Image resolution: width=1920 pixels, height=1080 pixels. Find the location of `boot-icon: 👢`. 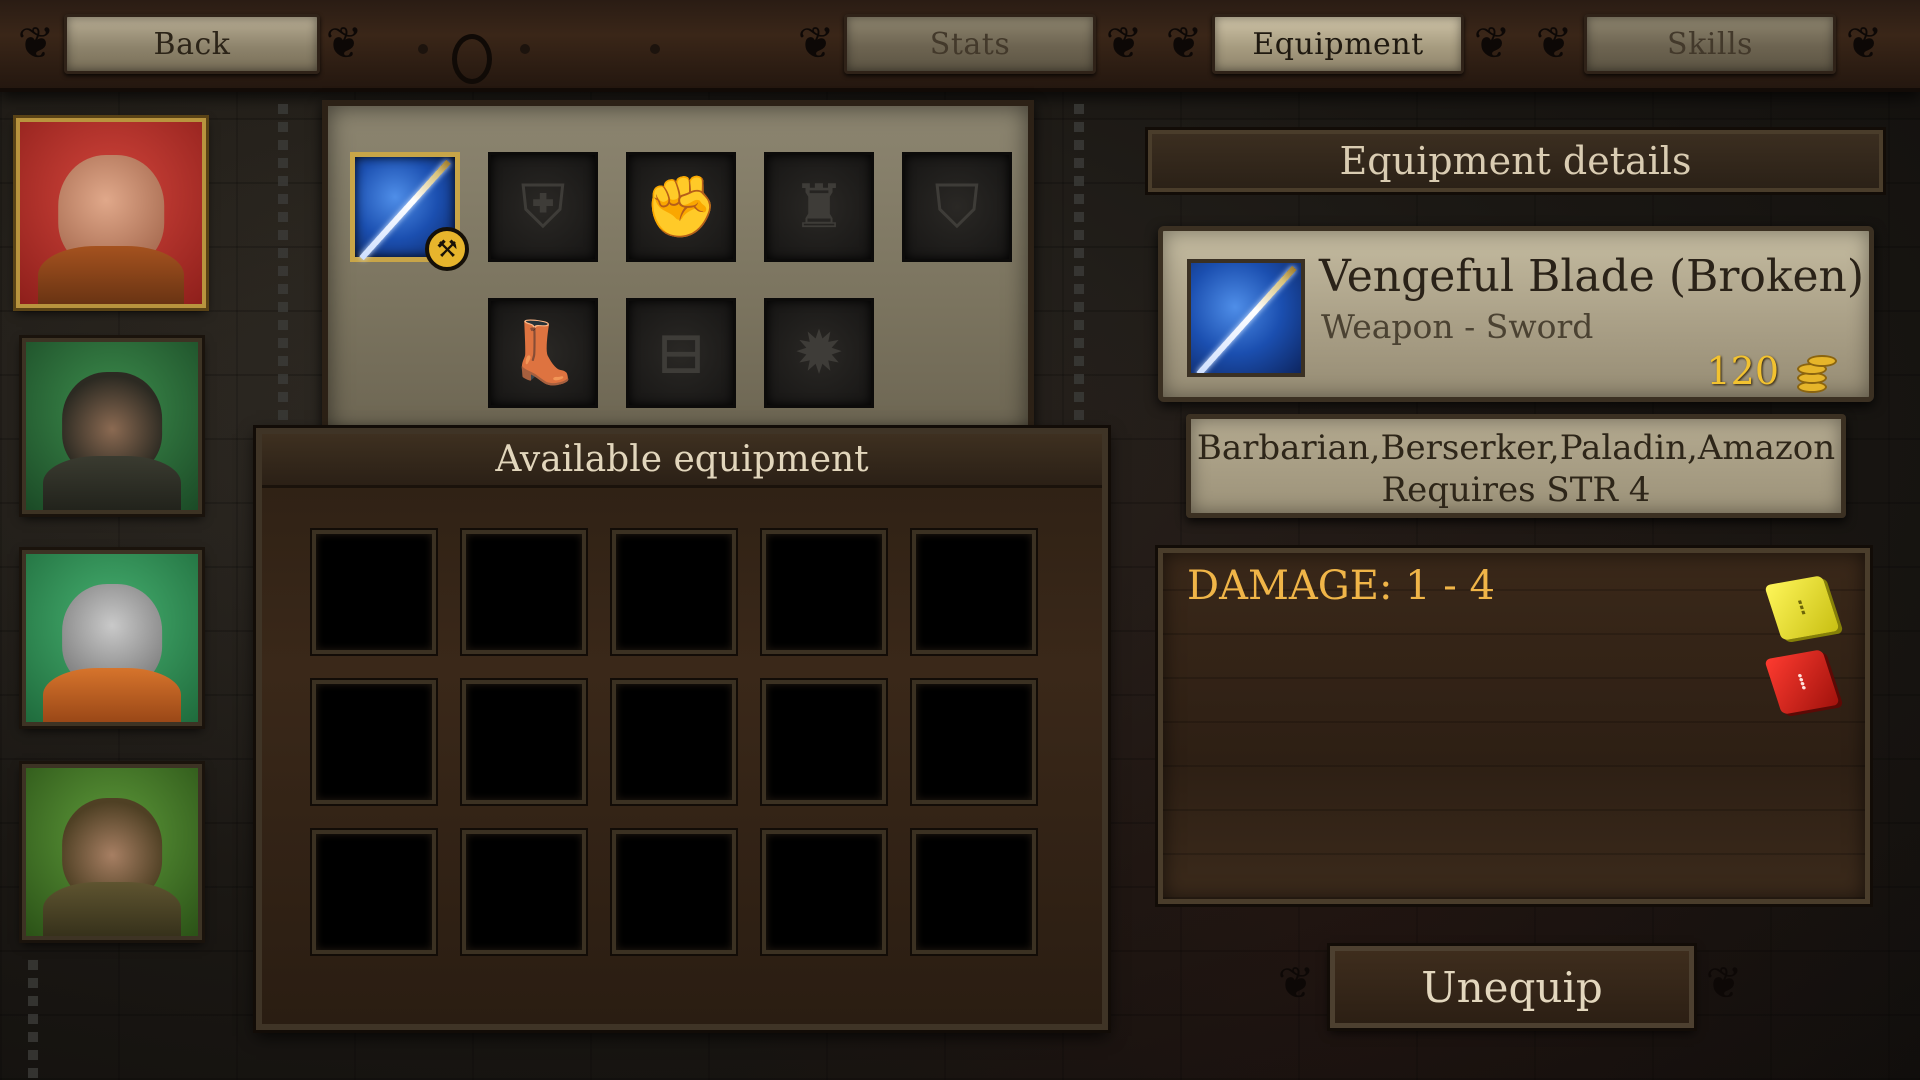

boot-icon: 👢 is located at coordinates (543, 353).